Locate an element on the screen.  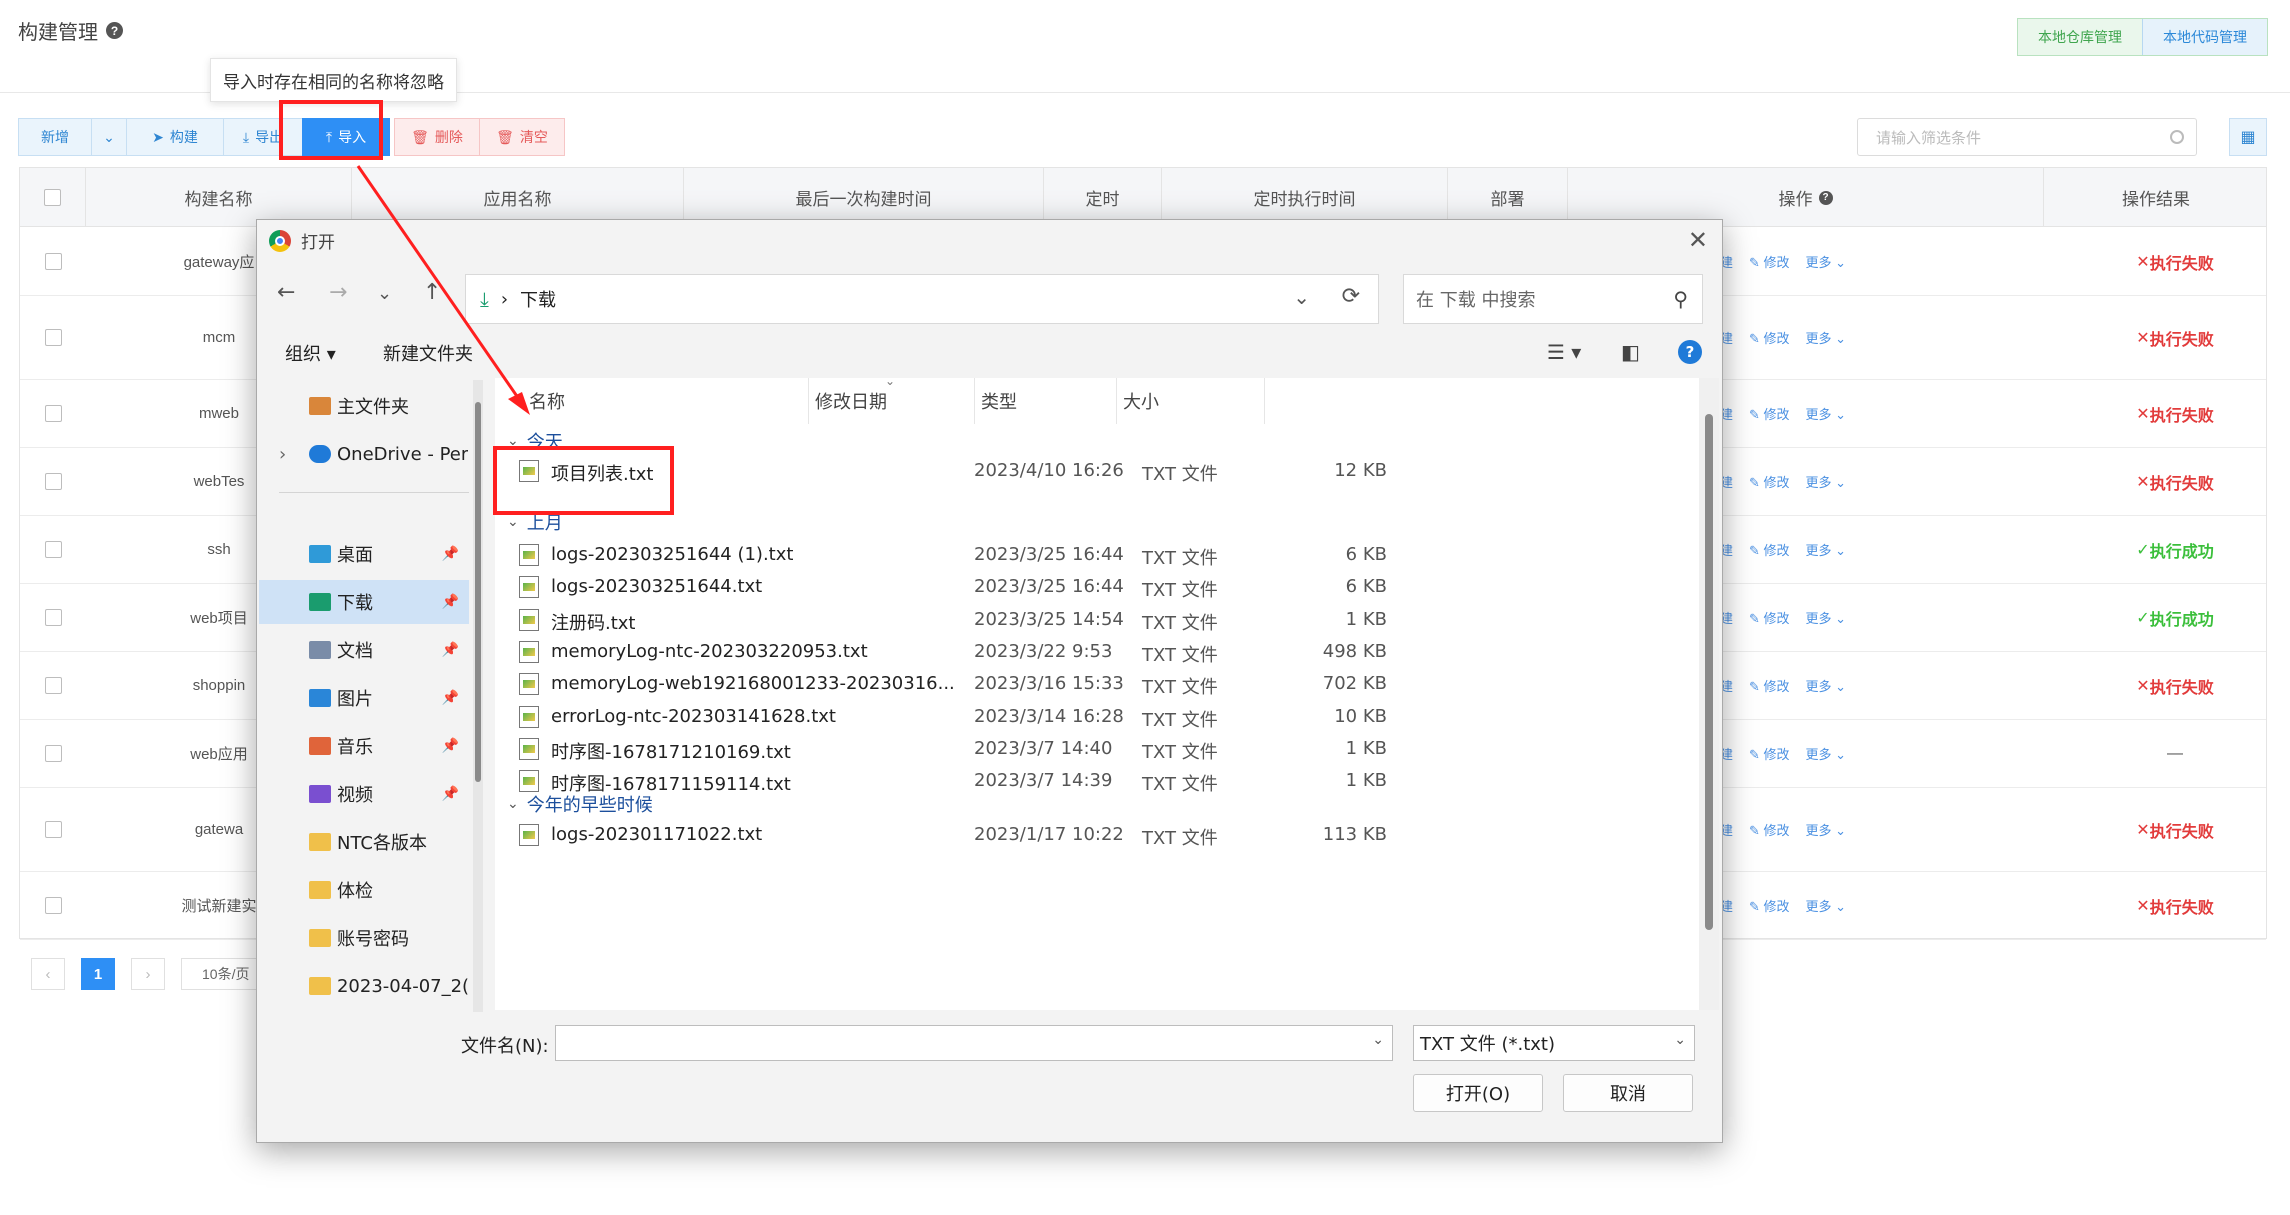
recent-locations-chevron-icon: ⌄ is located at coordinates (384, 293).